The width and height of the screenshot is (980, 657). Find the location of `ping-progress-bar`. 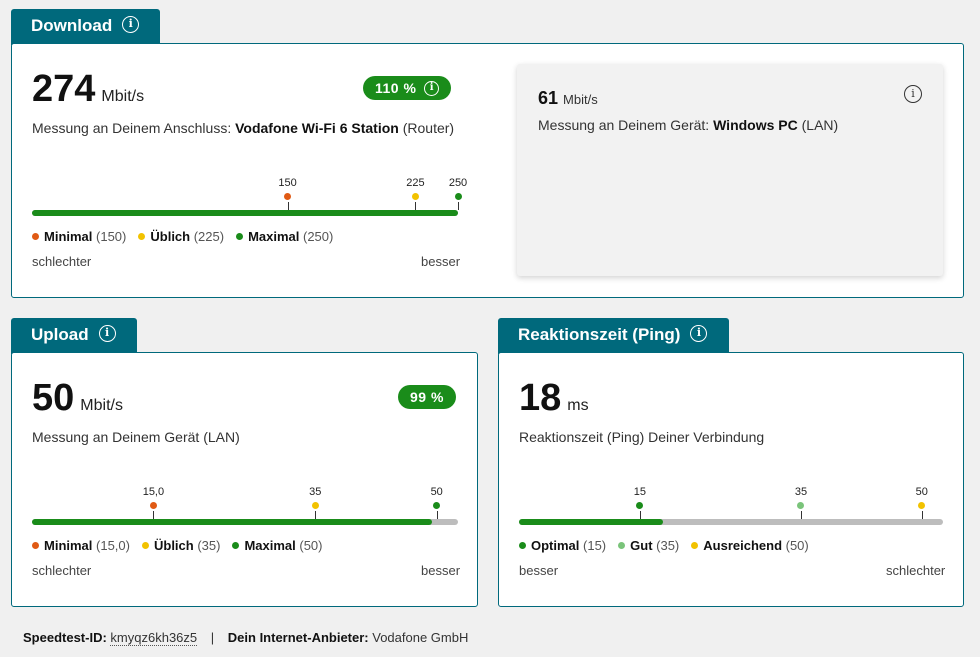

ping-progress-bar is located at coordinates (731, 522).